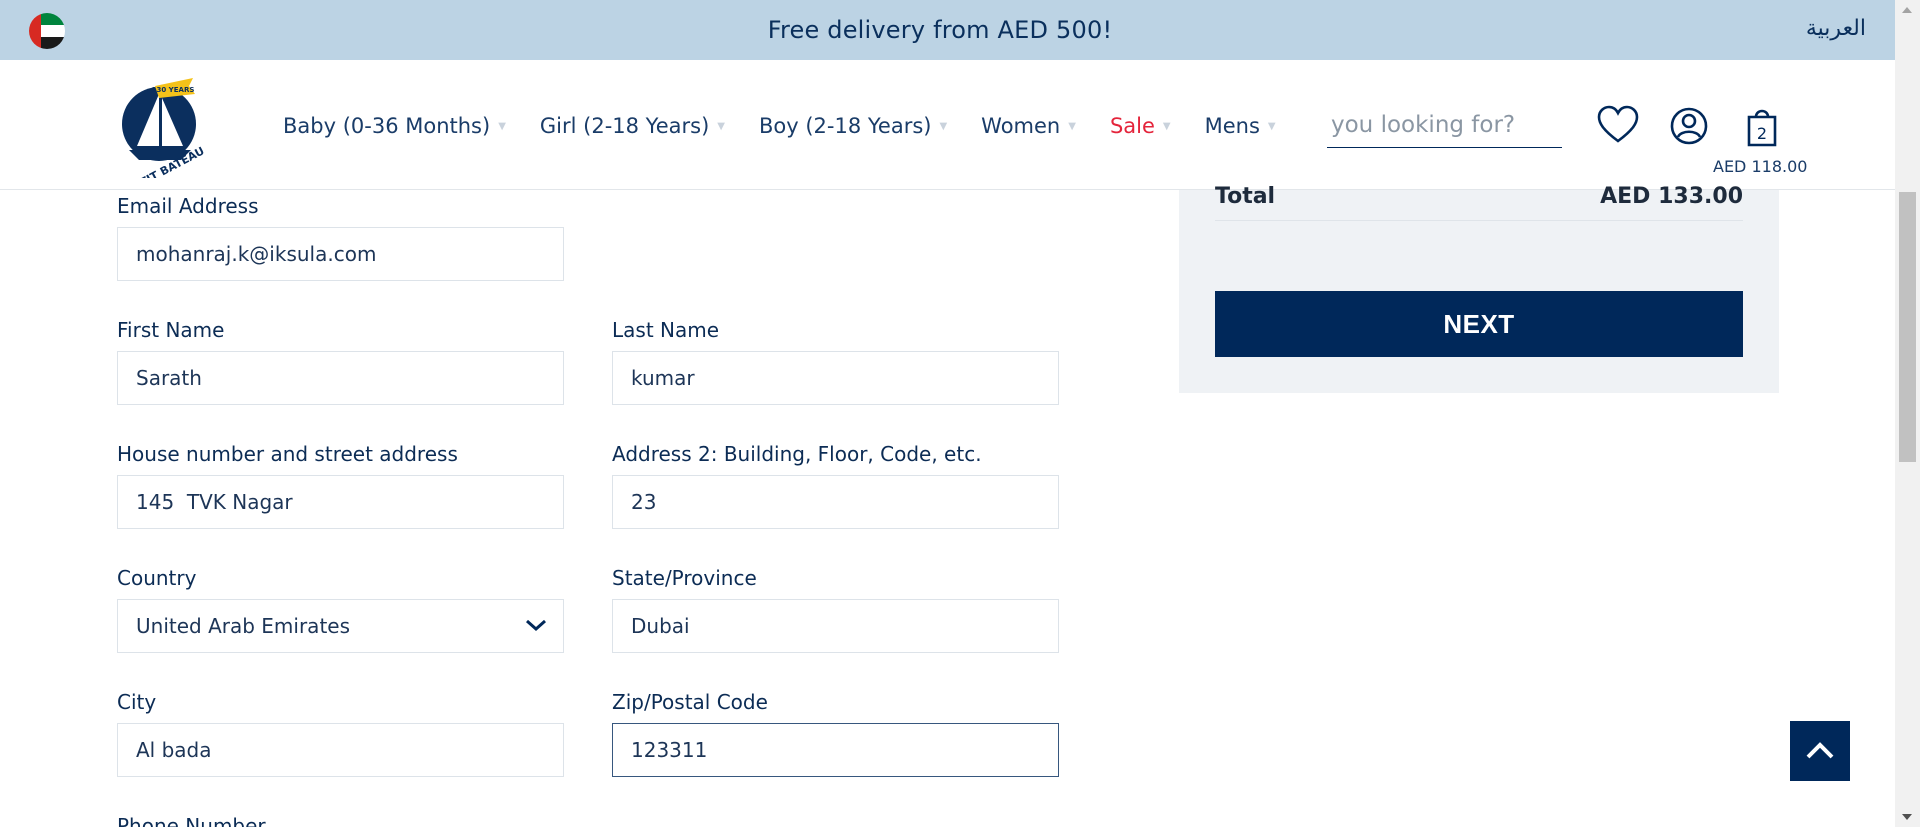  I want to click on last-name-label: Last Name, so click(666, 330).